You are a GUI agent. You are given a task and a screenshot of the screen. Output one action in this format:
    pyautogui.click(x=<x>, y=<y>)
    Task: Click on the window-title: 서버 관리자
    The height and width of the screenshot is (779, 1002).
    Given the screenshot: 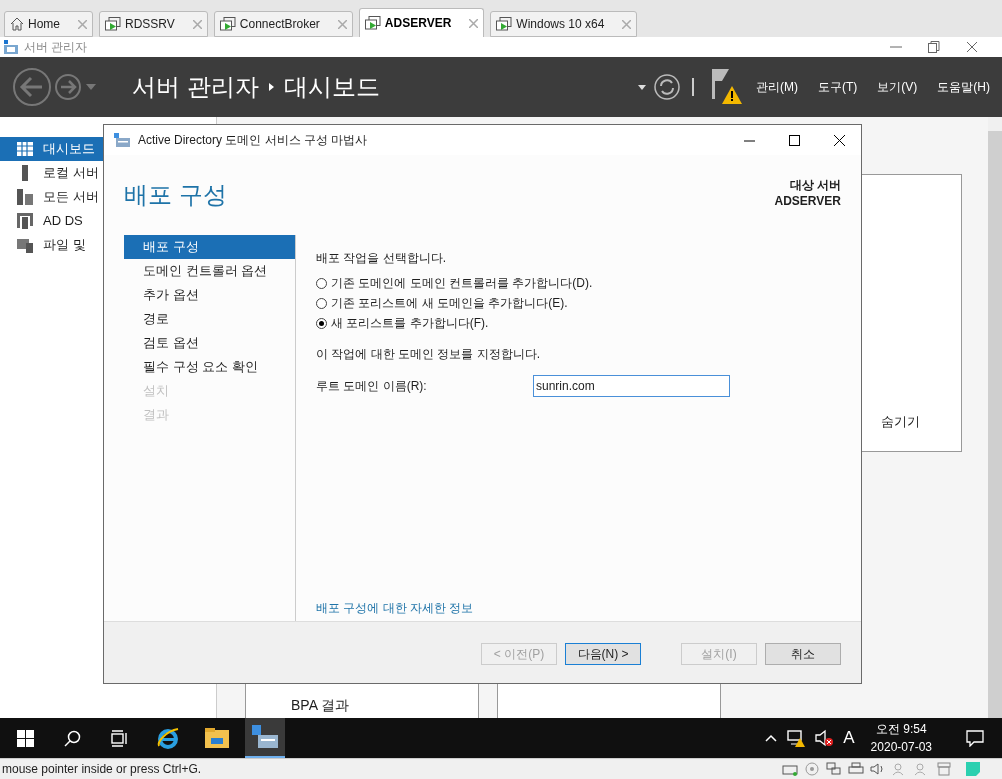 What is the action you would take?
    pyautogui.click(x=56, y=47)
    